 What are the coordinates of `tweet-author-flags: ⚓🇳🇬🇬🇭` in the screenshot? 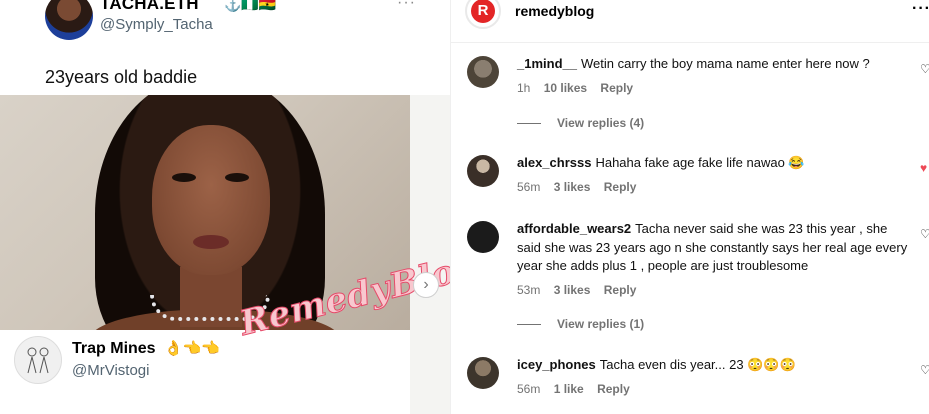 It's located at (250, 6).